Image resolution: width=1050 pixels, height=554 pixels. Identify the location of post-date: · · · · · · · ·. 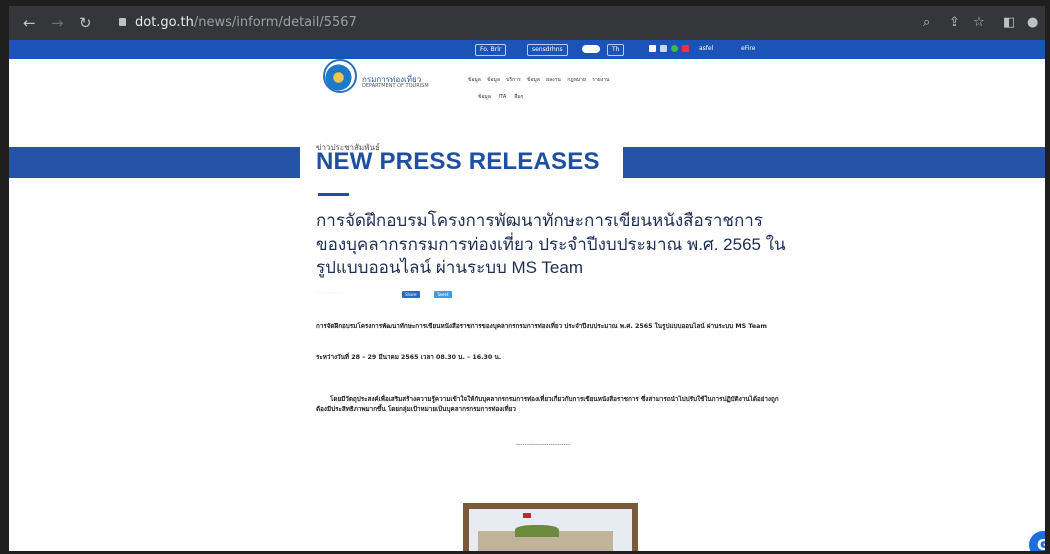
(330, 293).